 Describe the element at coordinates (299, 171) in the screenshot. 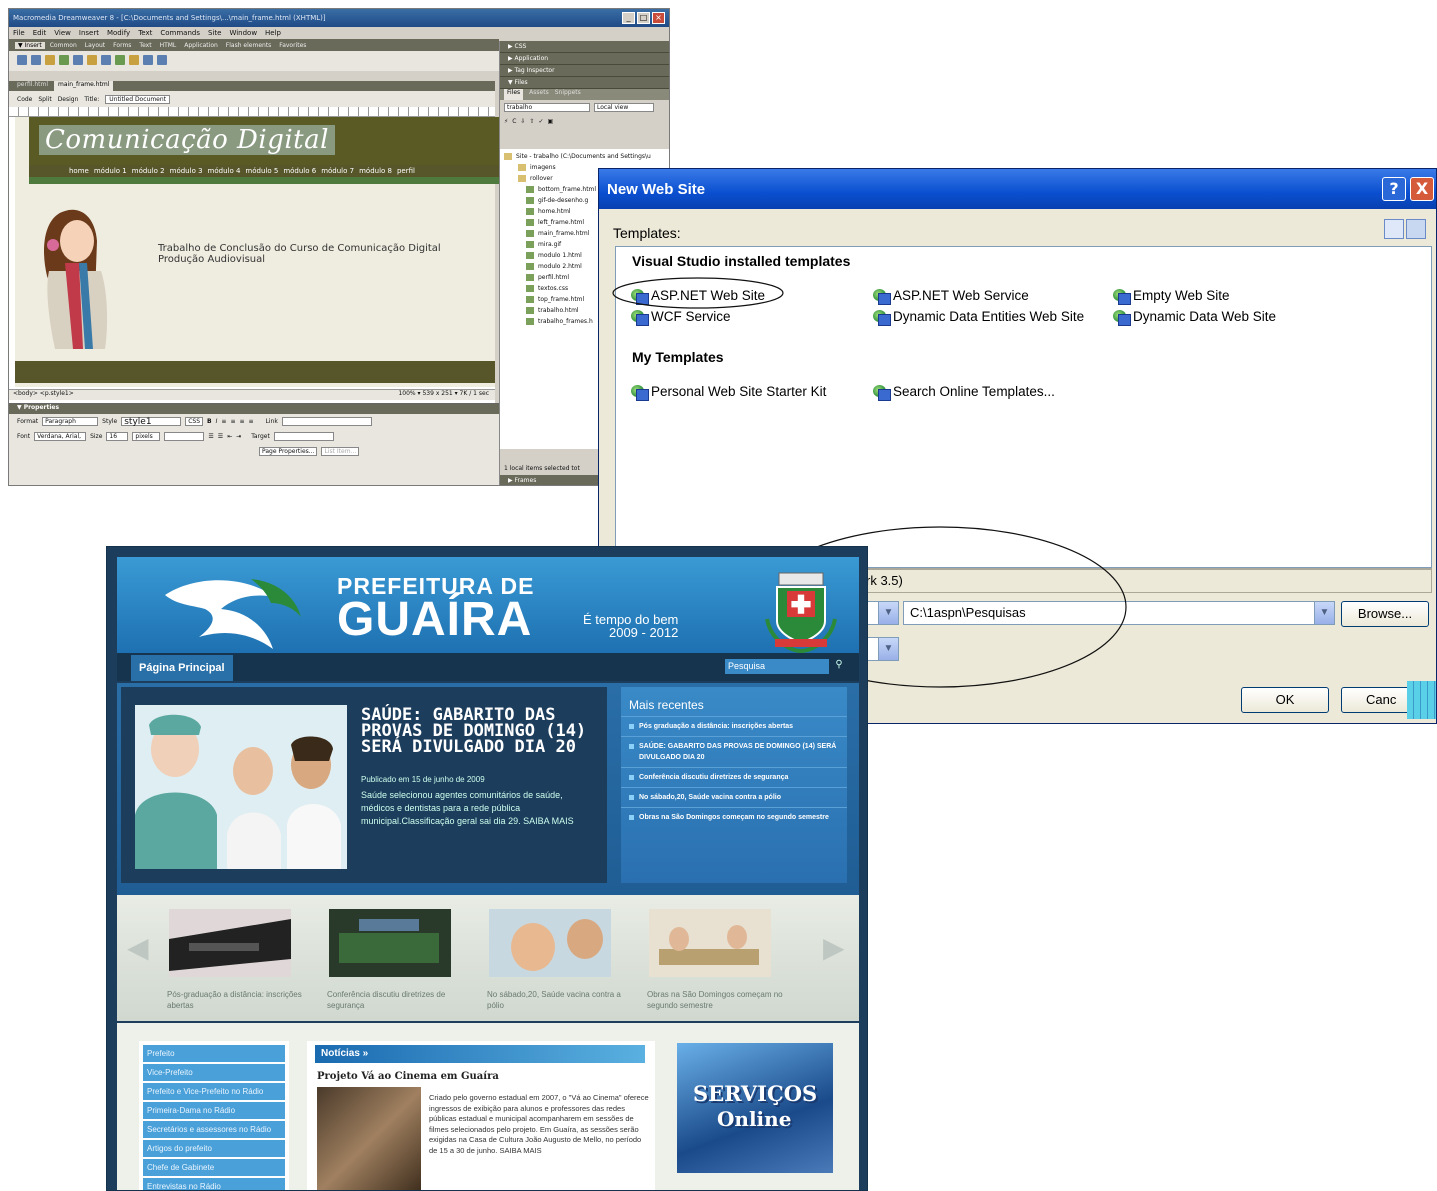

I see `nav-modulo-6: módulo 6` at that location.